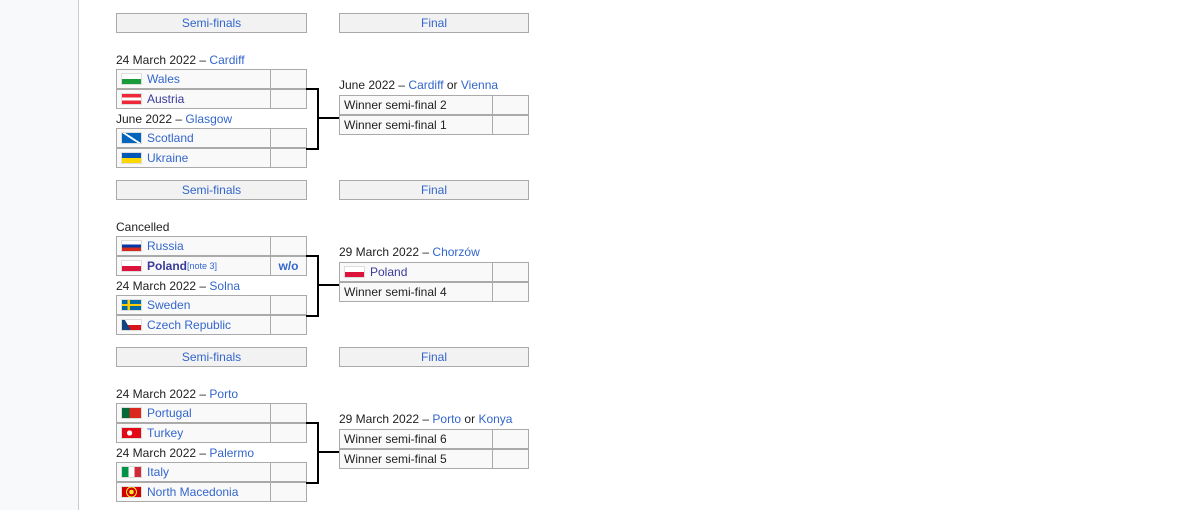 Image resolution: width=1200 pixels, height=514 pixels. Describe the element at coordinates (189, 325) in the screenshot. I see `team-link: Czech Republic` at that location.